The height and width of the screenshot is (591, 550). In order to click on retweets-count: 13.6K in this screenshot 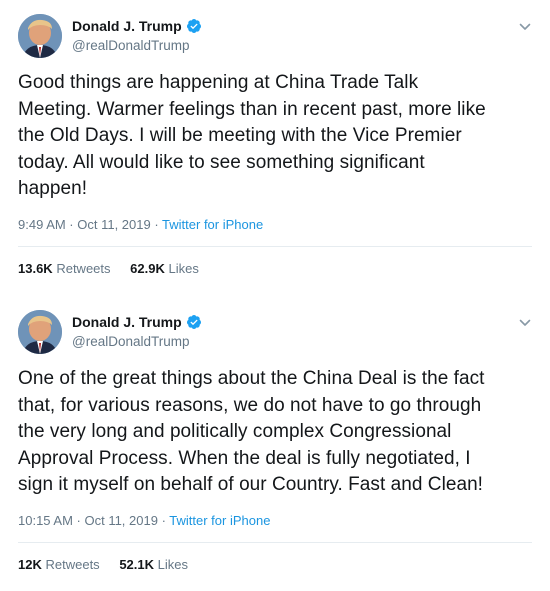, I will do `click(35, 268)`.